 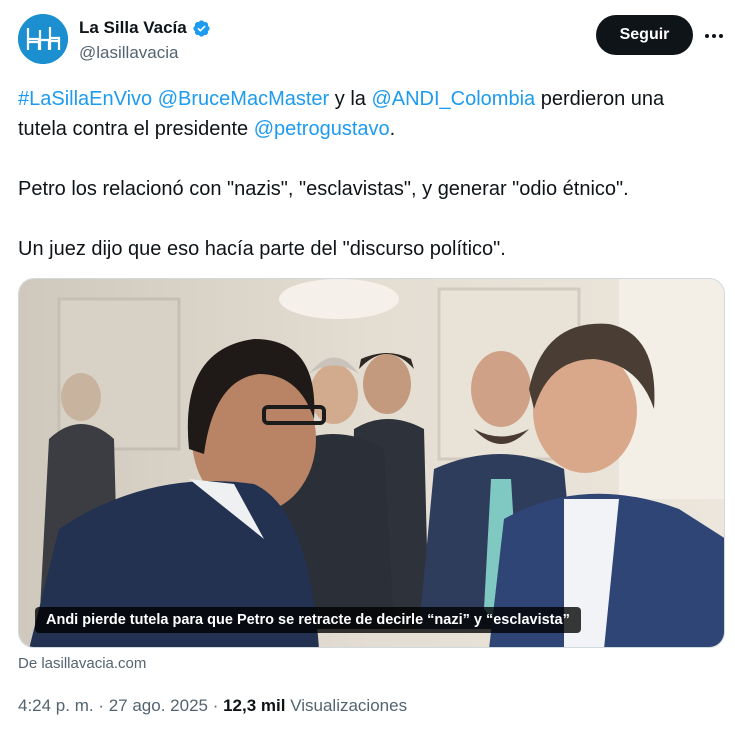 I want to click on hashtag-link: #LaSillaEnVivo, so click(x=85, y=99).